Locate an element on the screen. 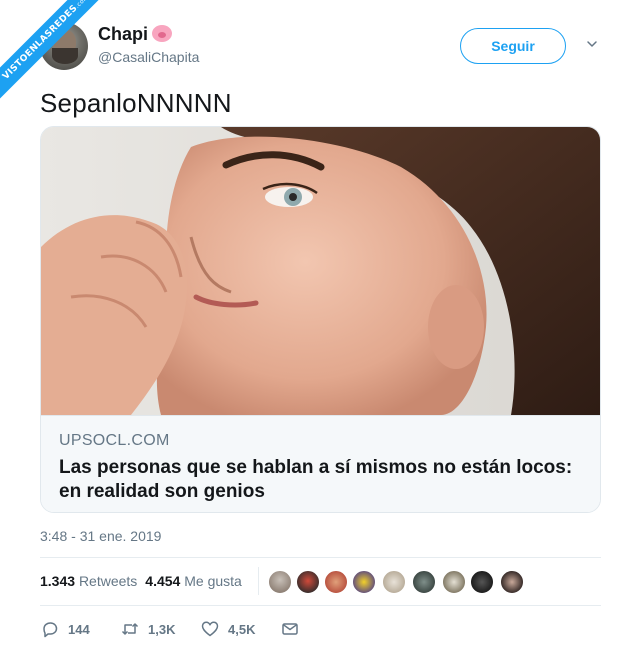 This screenshot has height=672, width=643. direct-message-button is located at coordinates (290, 629).